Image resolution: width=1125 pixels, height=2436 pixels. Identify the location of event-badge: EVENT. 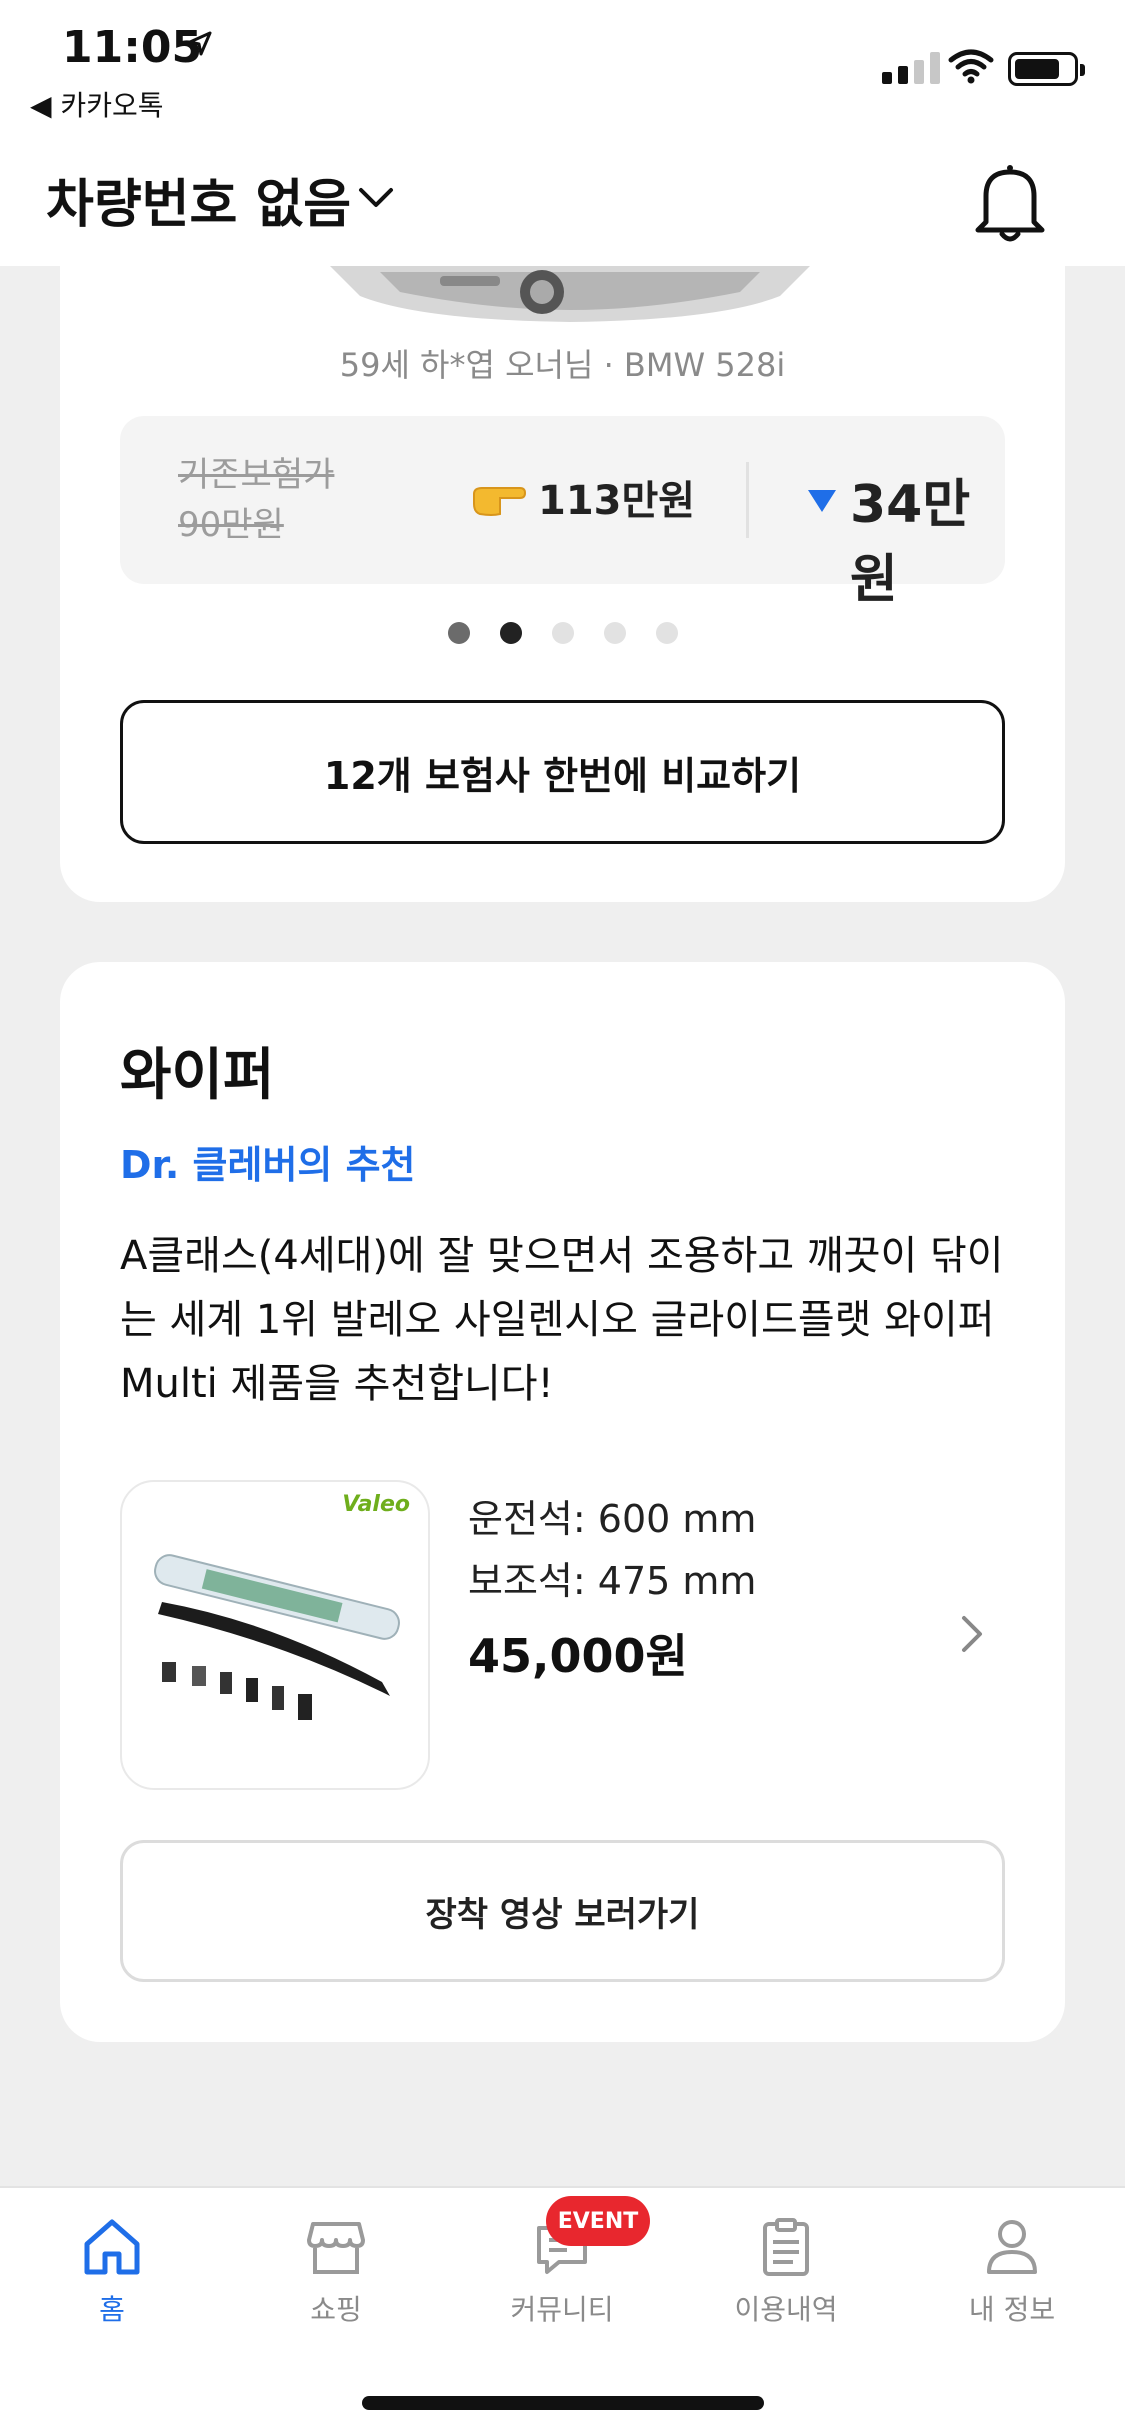
(598, 2221).